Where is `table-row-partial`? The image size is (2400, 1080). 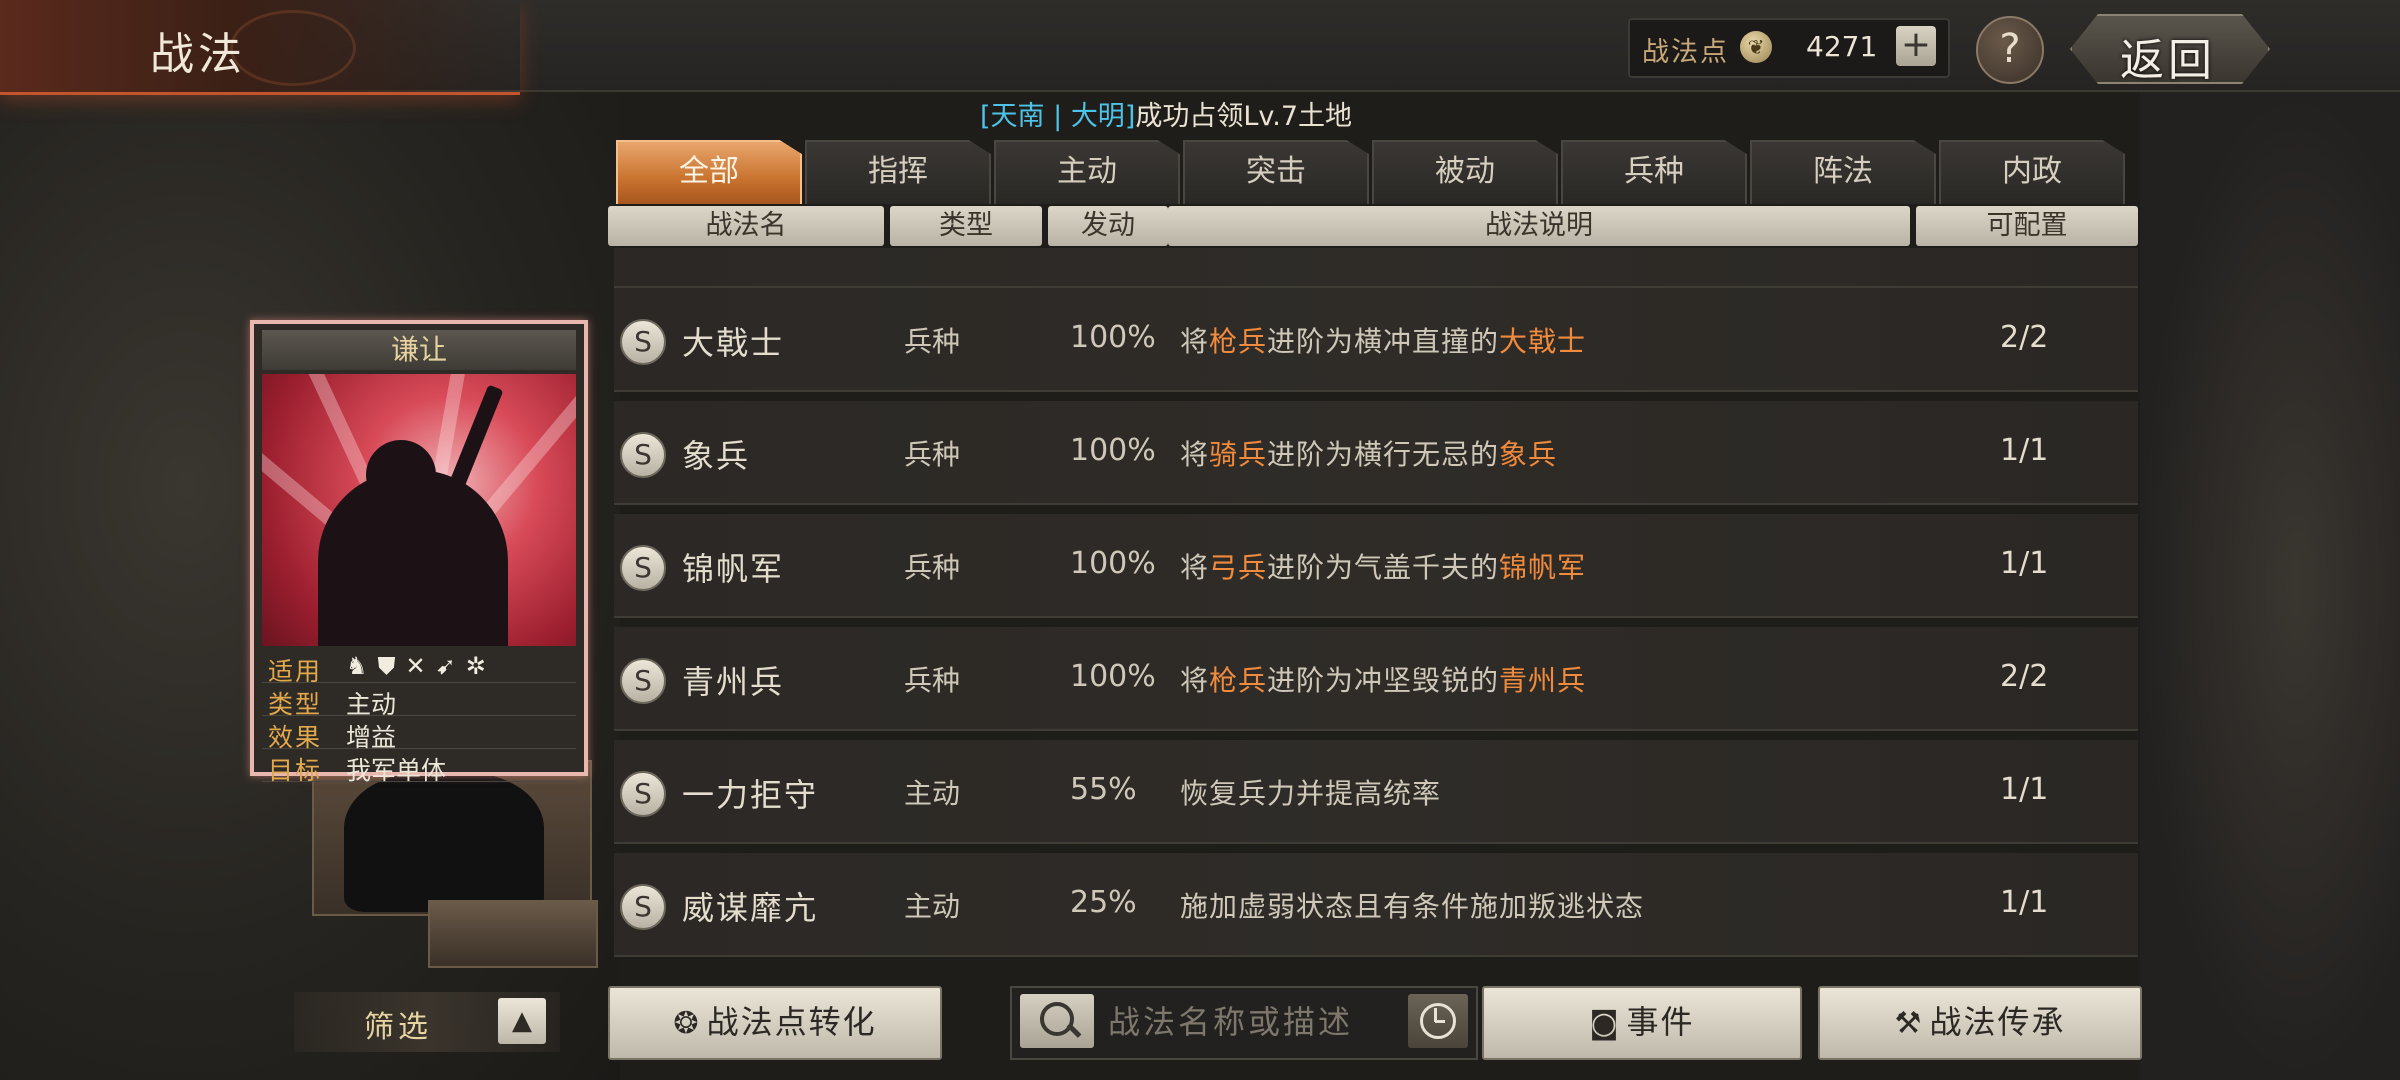 table-row-partial is located at coordinates (1376, 268).